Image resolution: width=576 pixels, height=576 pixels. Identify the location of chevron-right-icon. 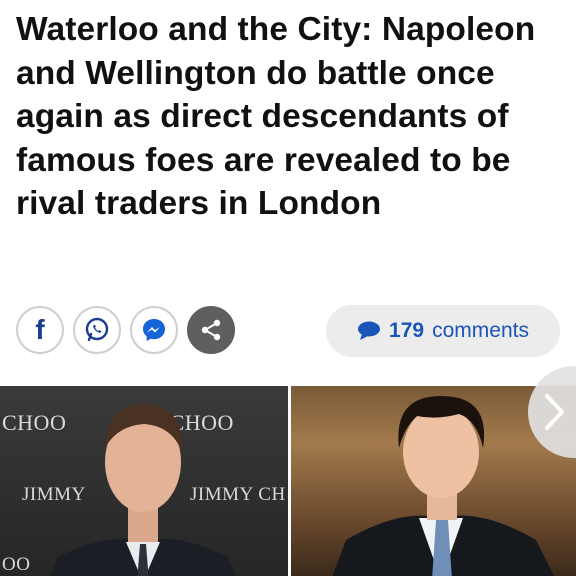
(554, 412).